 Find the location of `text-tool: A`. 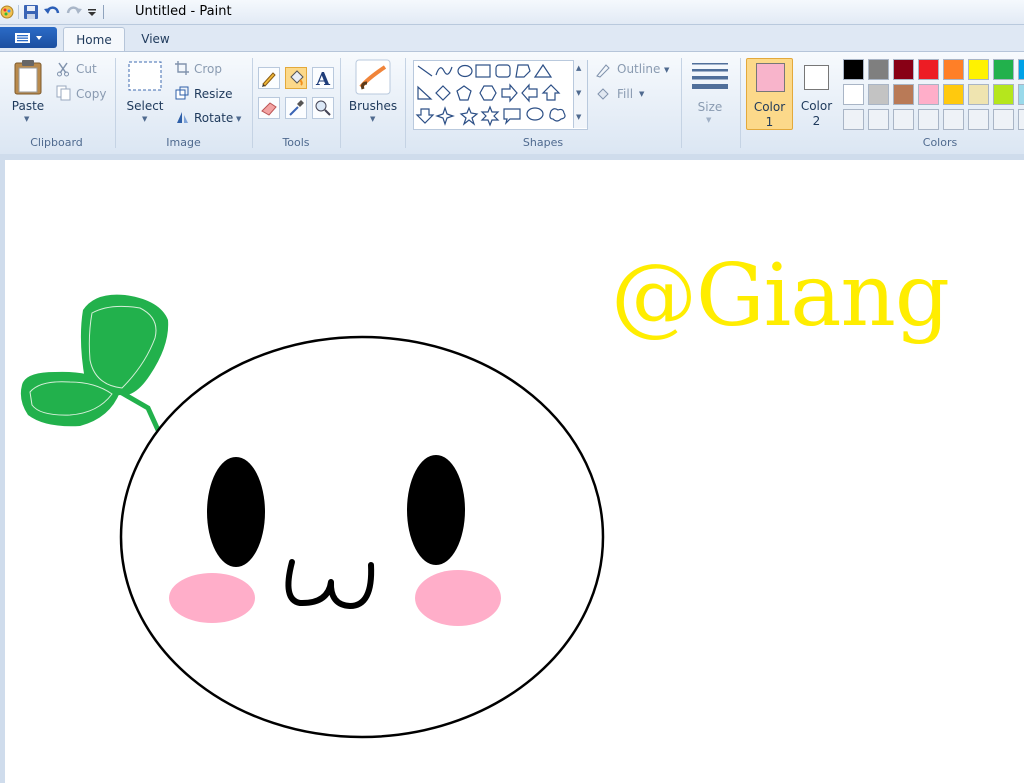

text-tool: A is located at coordinates (323, 78).